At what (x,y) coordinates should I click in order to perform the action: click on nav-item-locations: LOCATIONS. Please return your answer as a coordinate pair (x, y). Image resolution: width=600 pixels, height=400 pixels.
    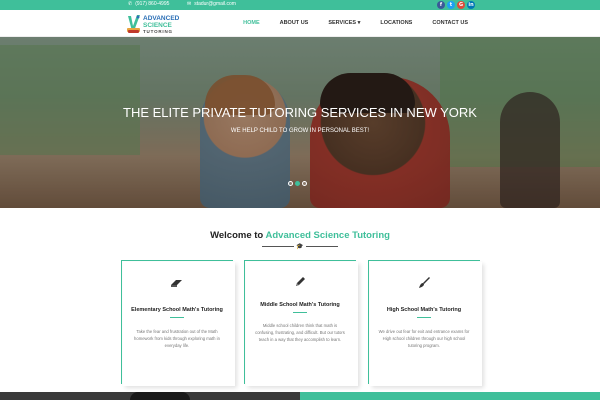
    Looking at the image, I should click on (396, 23).